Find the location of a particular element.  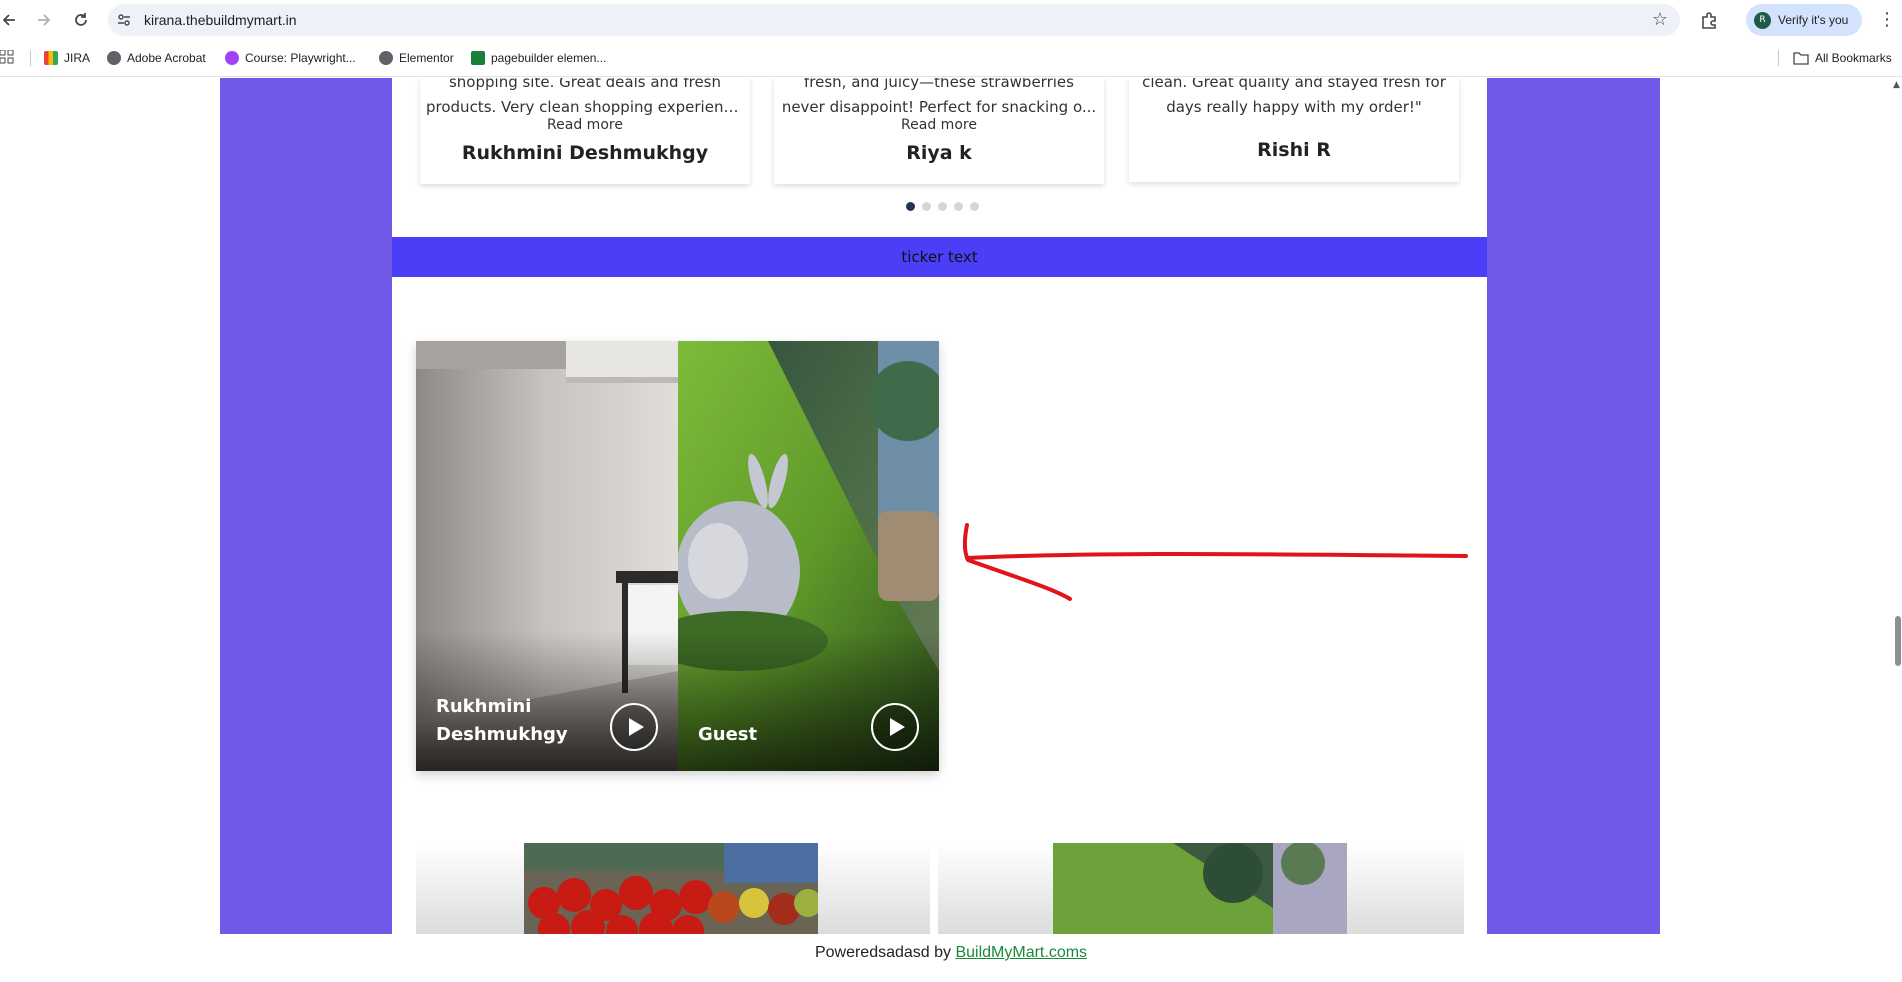

image-gallery is located at coordinates (940, 888).